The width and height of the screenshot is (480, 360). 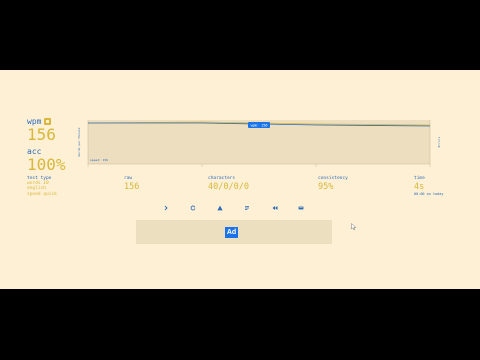 What do you see at coordinates (99, 160) in the screenshot?
I see `chart-inner-label: speed: 156` at bounding box center [99, 160].